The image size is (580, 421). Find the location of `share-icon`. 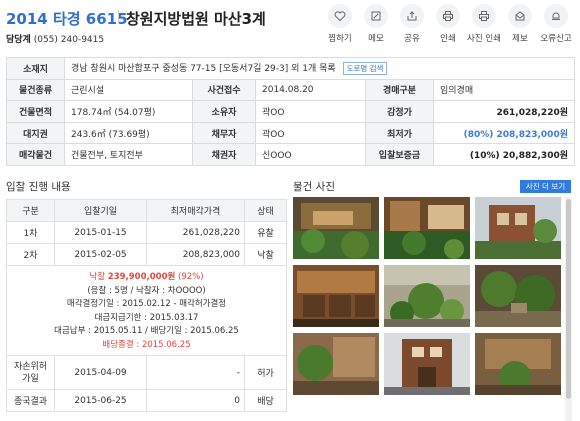

share-icon is located at coordinates (412, 16).